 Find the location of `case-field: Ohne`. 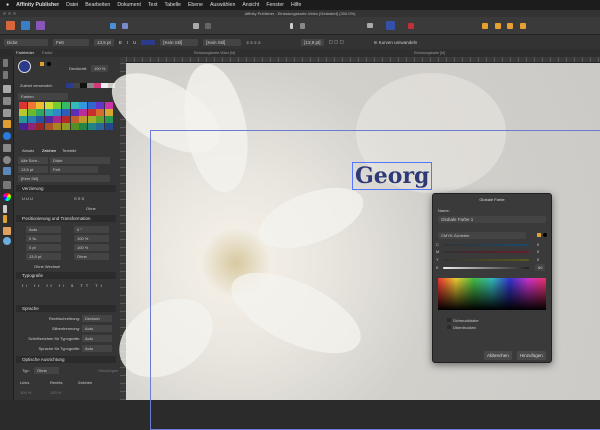

case-field: Ohne is located at coordinates (91, 256).